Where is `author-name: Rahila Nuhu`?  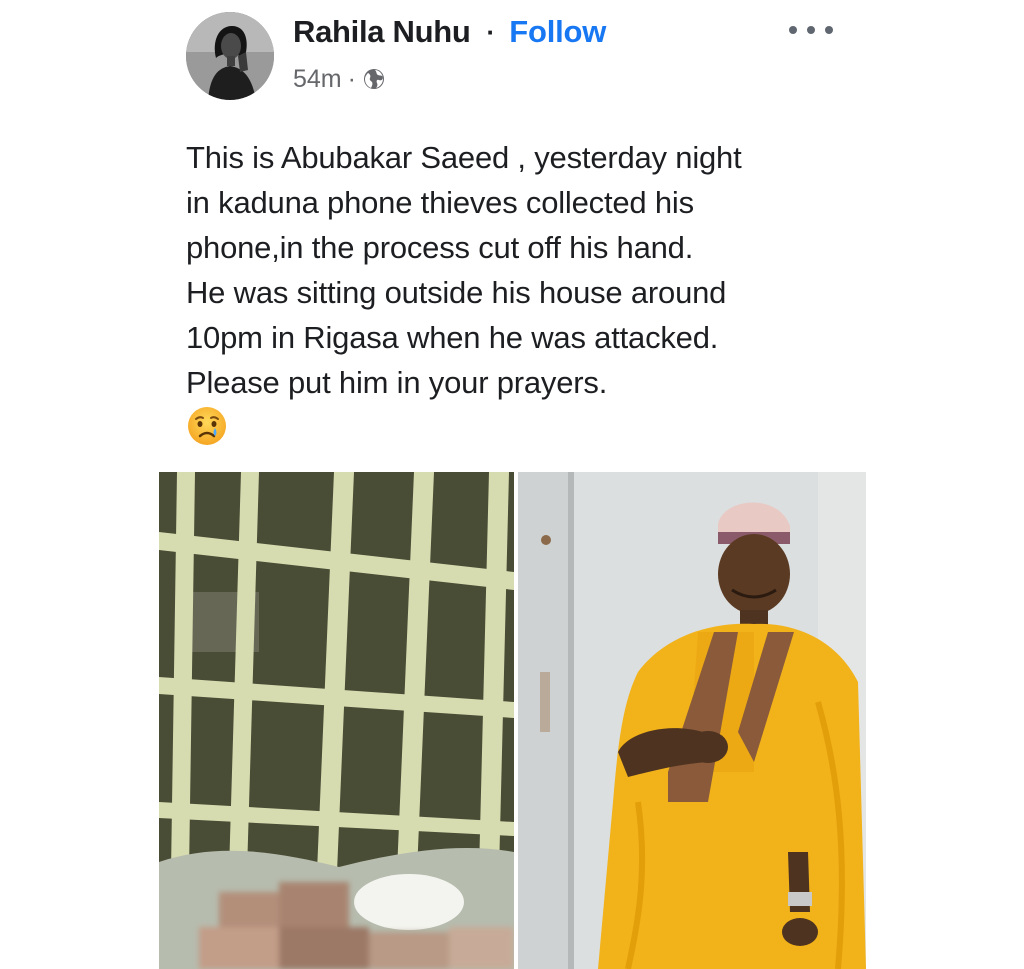 author-name: Rahila Nuhu is located at coordinates (382, 32).